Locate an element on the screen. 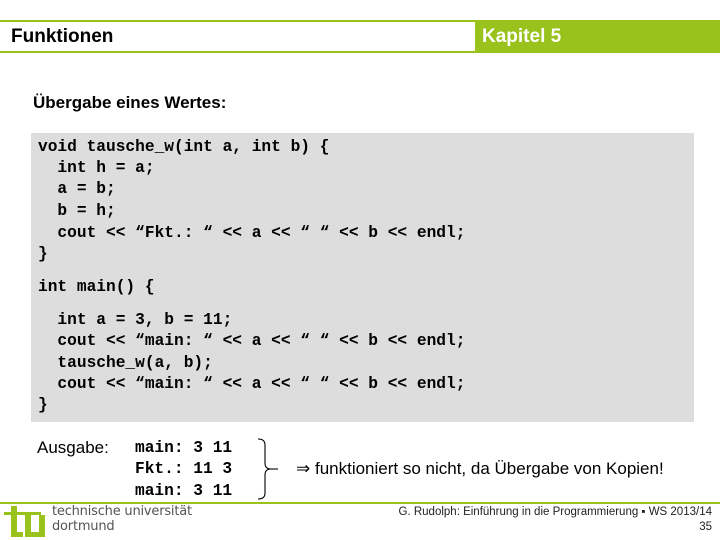 This screenshot has width=720, height=540. header-bottom-rule is located at coordinates (237, 52).